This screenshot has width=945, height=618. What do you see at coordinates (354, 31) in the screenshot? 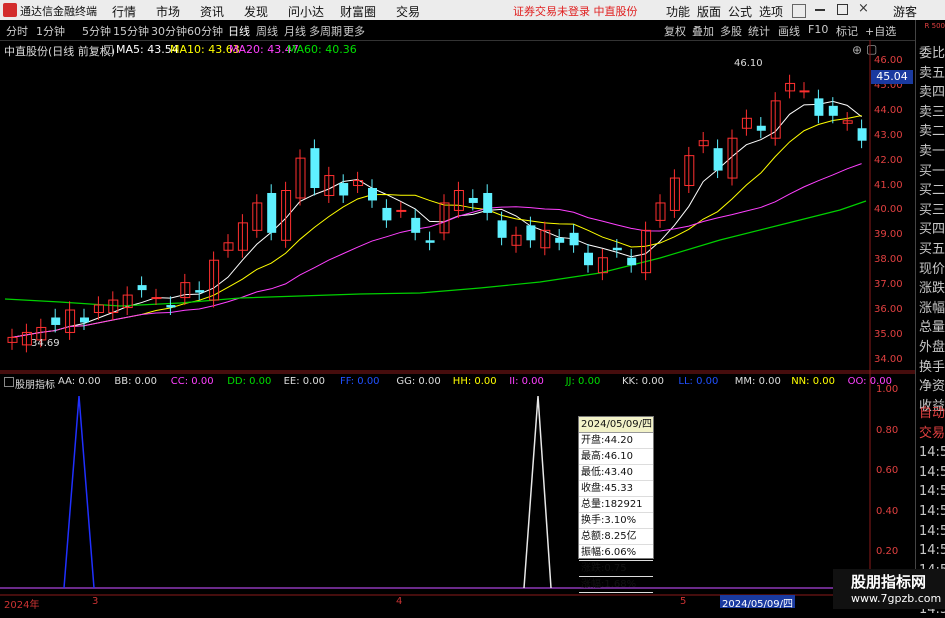
I see `tab-more: 更多` at bounding box center [354, 31].